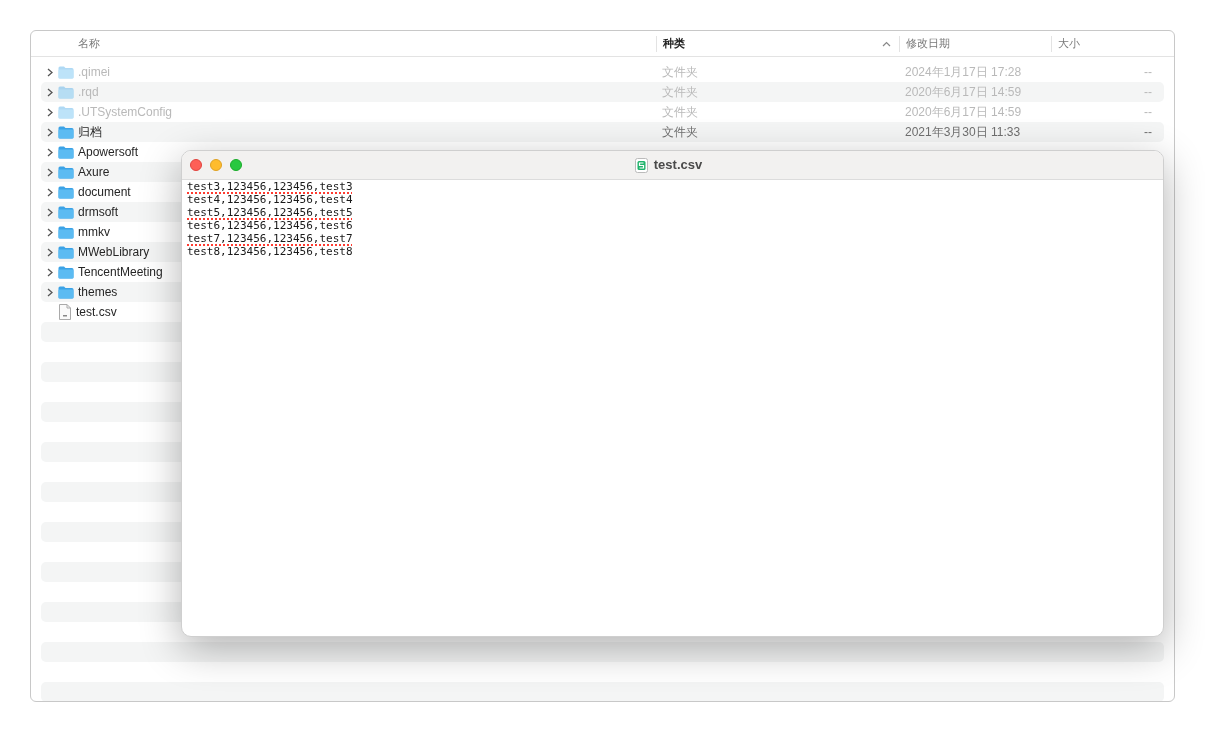 This screenshot has height=732, width=1205. What do you see at coordinates (270, 186) in the screenshot?
I see `text-line: test3,123456,123456,test3` at bounding box center [270, 186].